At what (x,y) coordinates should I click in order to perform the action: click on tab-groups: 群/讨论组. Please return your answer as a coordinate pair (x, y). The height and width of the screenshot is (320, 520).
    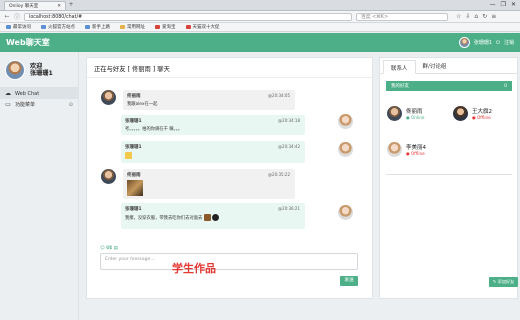
    Looking at the image, I should click on (435, 66).